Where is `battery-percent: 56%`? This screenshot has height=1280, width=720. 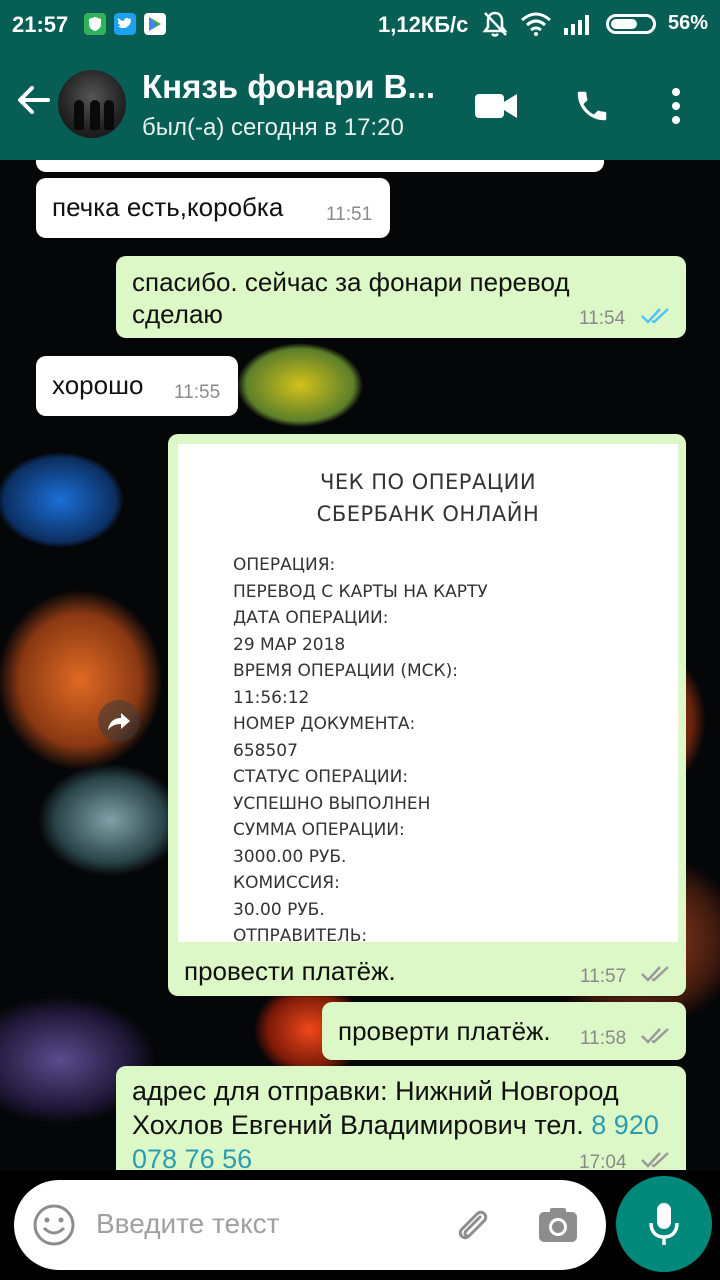 battery-percent: 56% is located at coordinates (688, 23).